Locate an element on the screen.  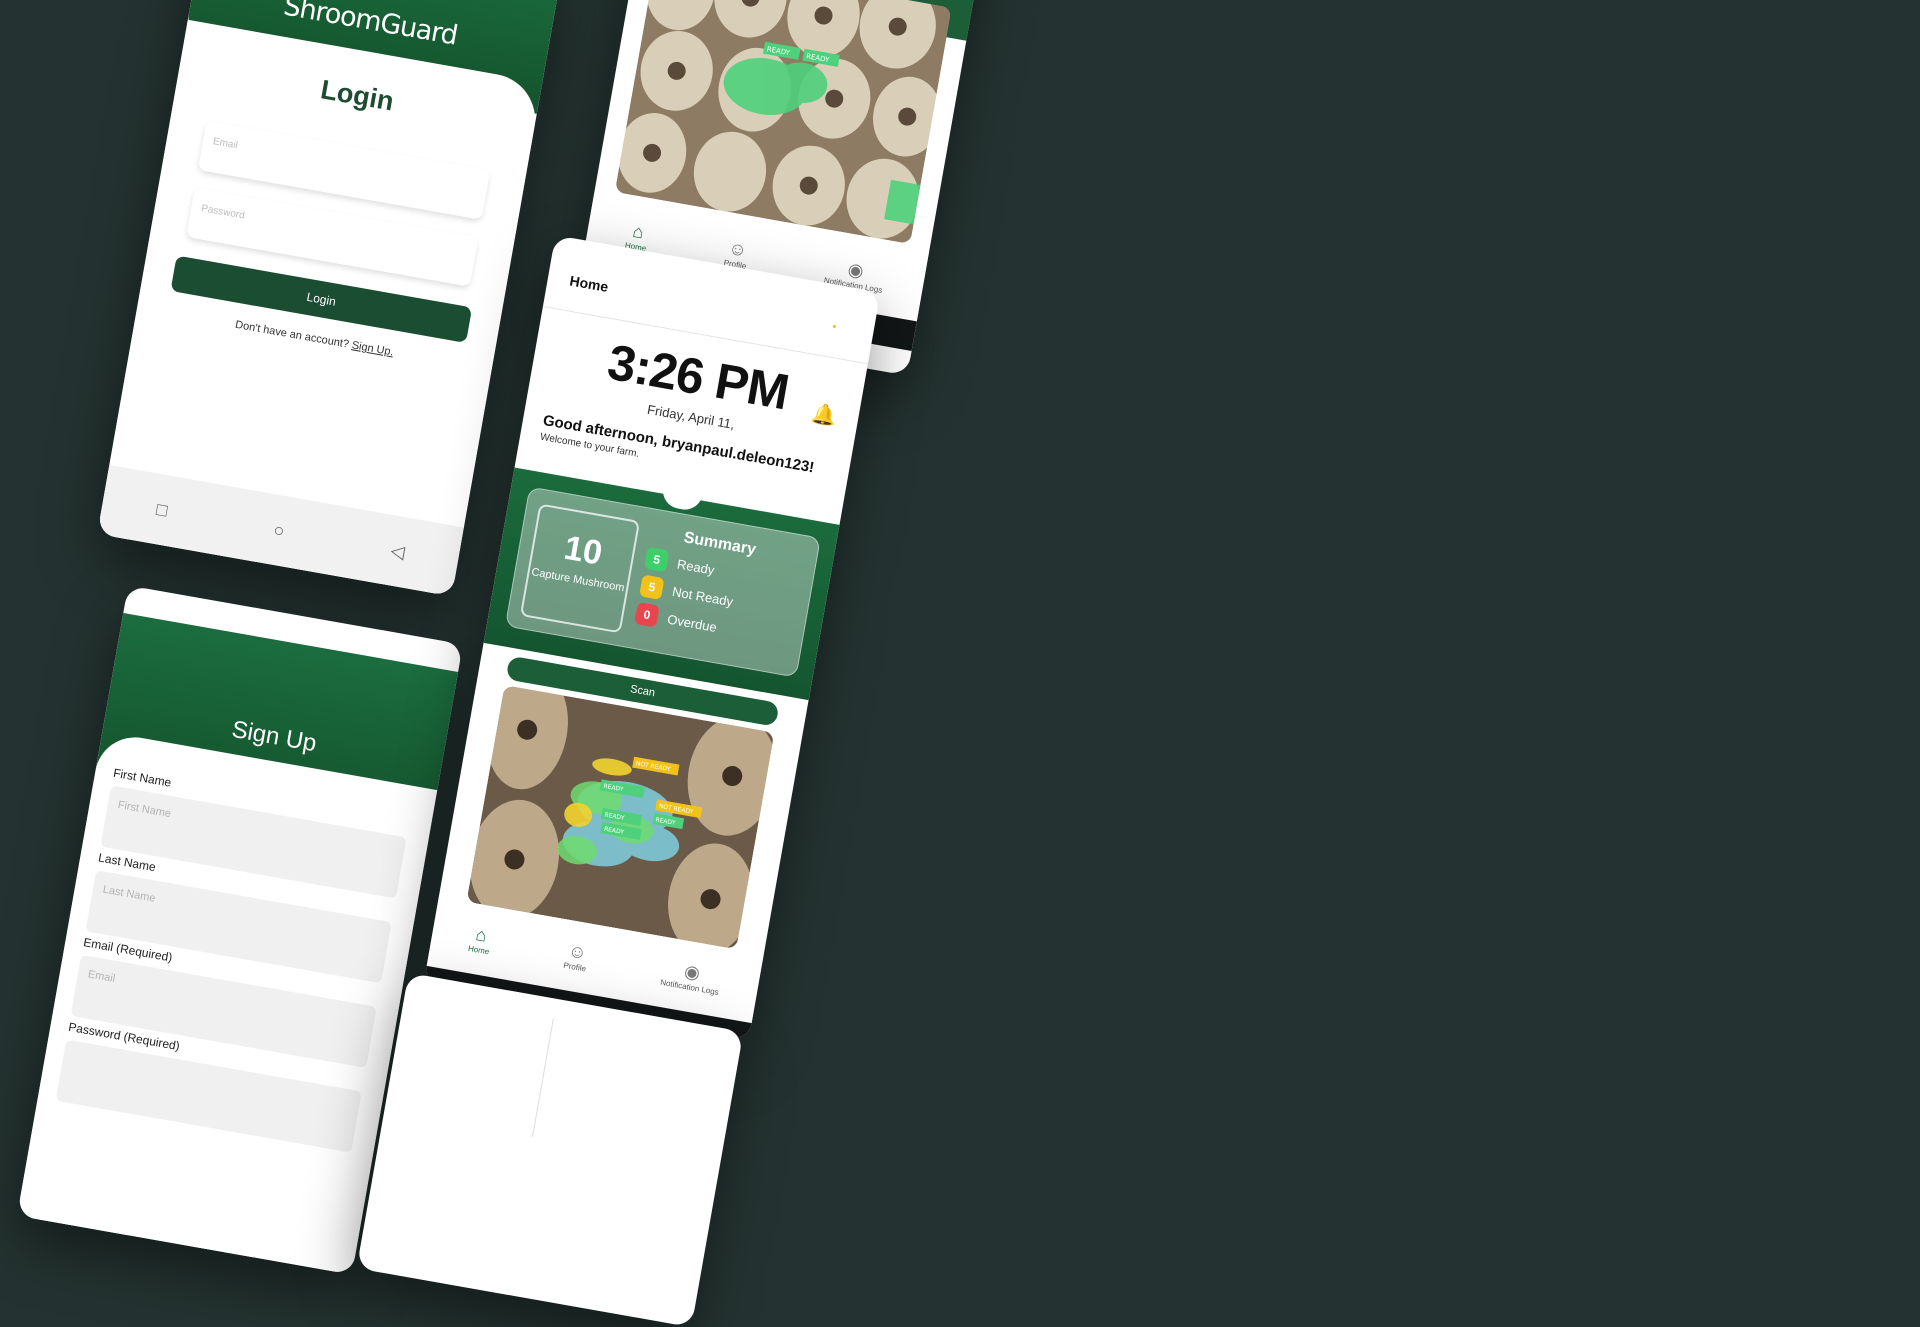
no-account-text: Don't have an account? is located at coordinates (292, 334).